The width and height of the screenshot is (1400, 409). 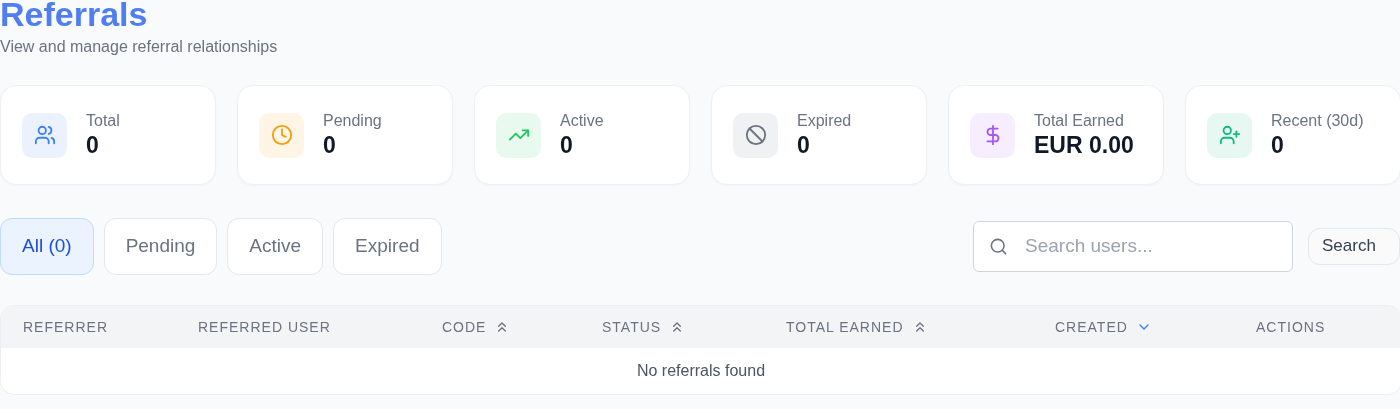 What do you see at coordinates (998, 246) in the screenshot?
I see `search-icon` at bounding box center [998, 246].